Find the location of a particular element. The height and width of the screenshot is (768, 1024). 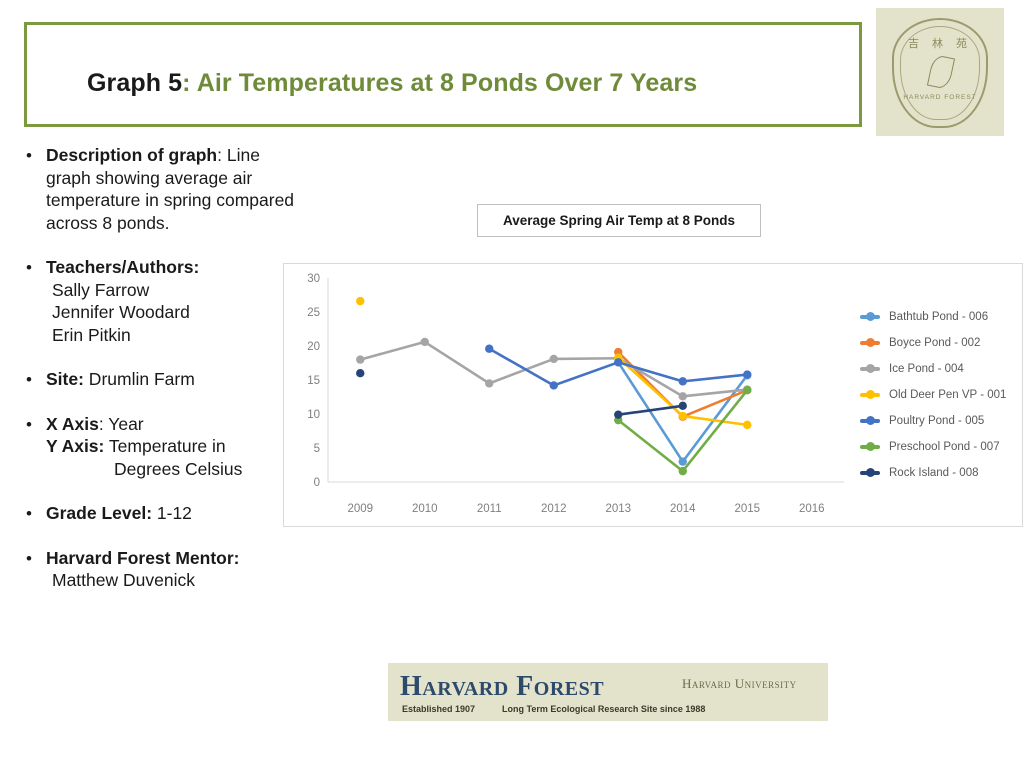

grade-value: 1-12 is located at coordinates (172, 513).